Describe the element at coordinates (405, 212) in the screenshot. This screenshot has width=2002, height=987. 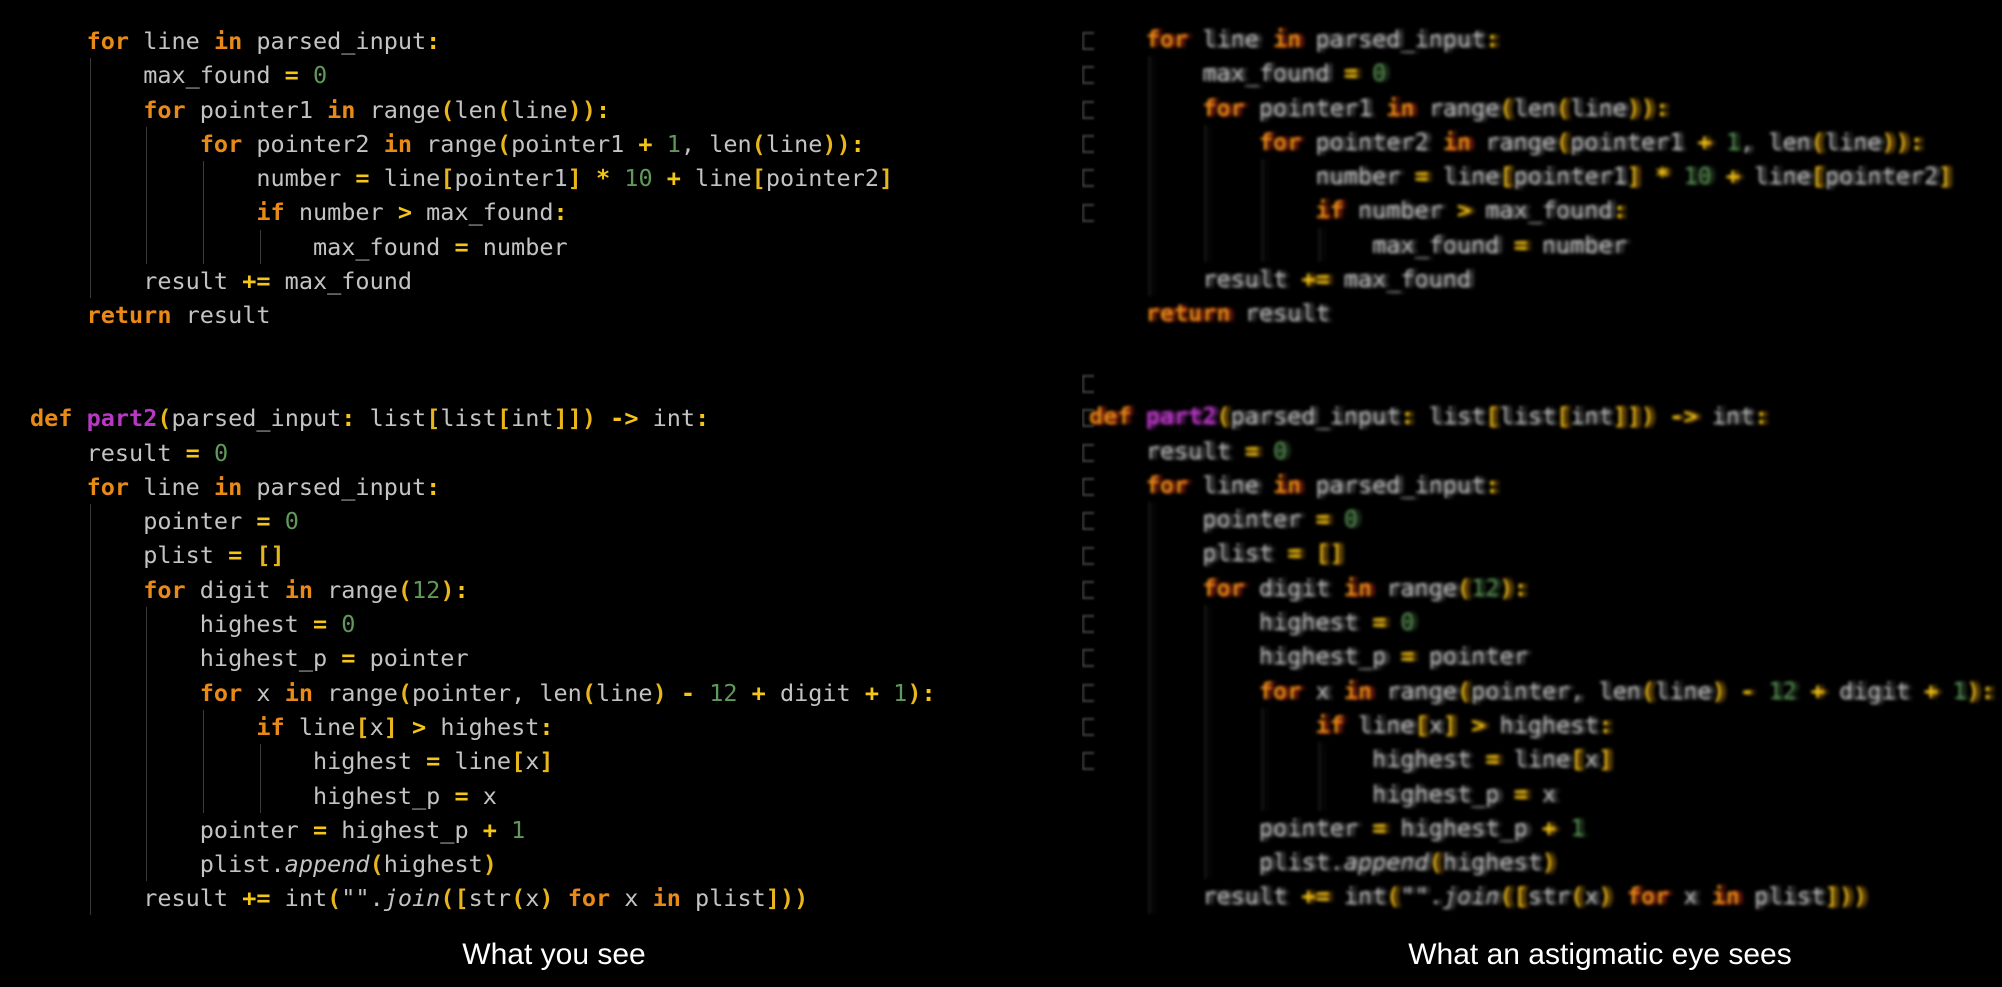
I see `code-token: >` at that location.